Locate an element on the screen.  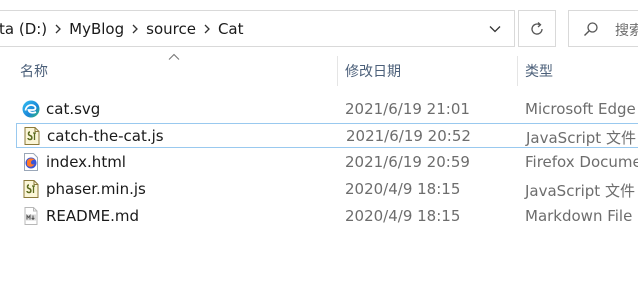
address-history-dropdown is located at coordinates (495, 28).